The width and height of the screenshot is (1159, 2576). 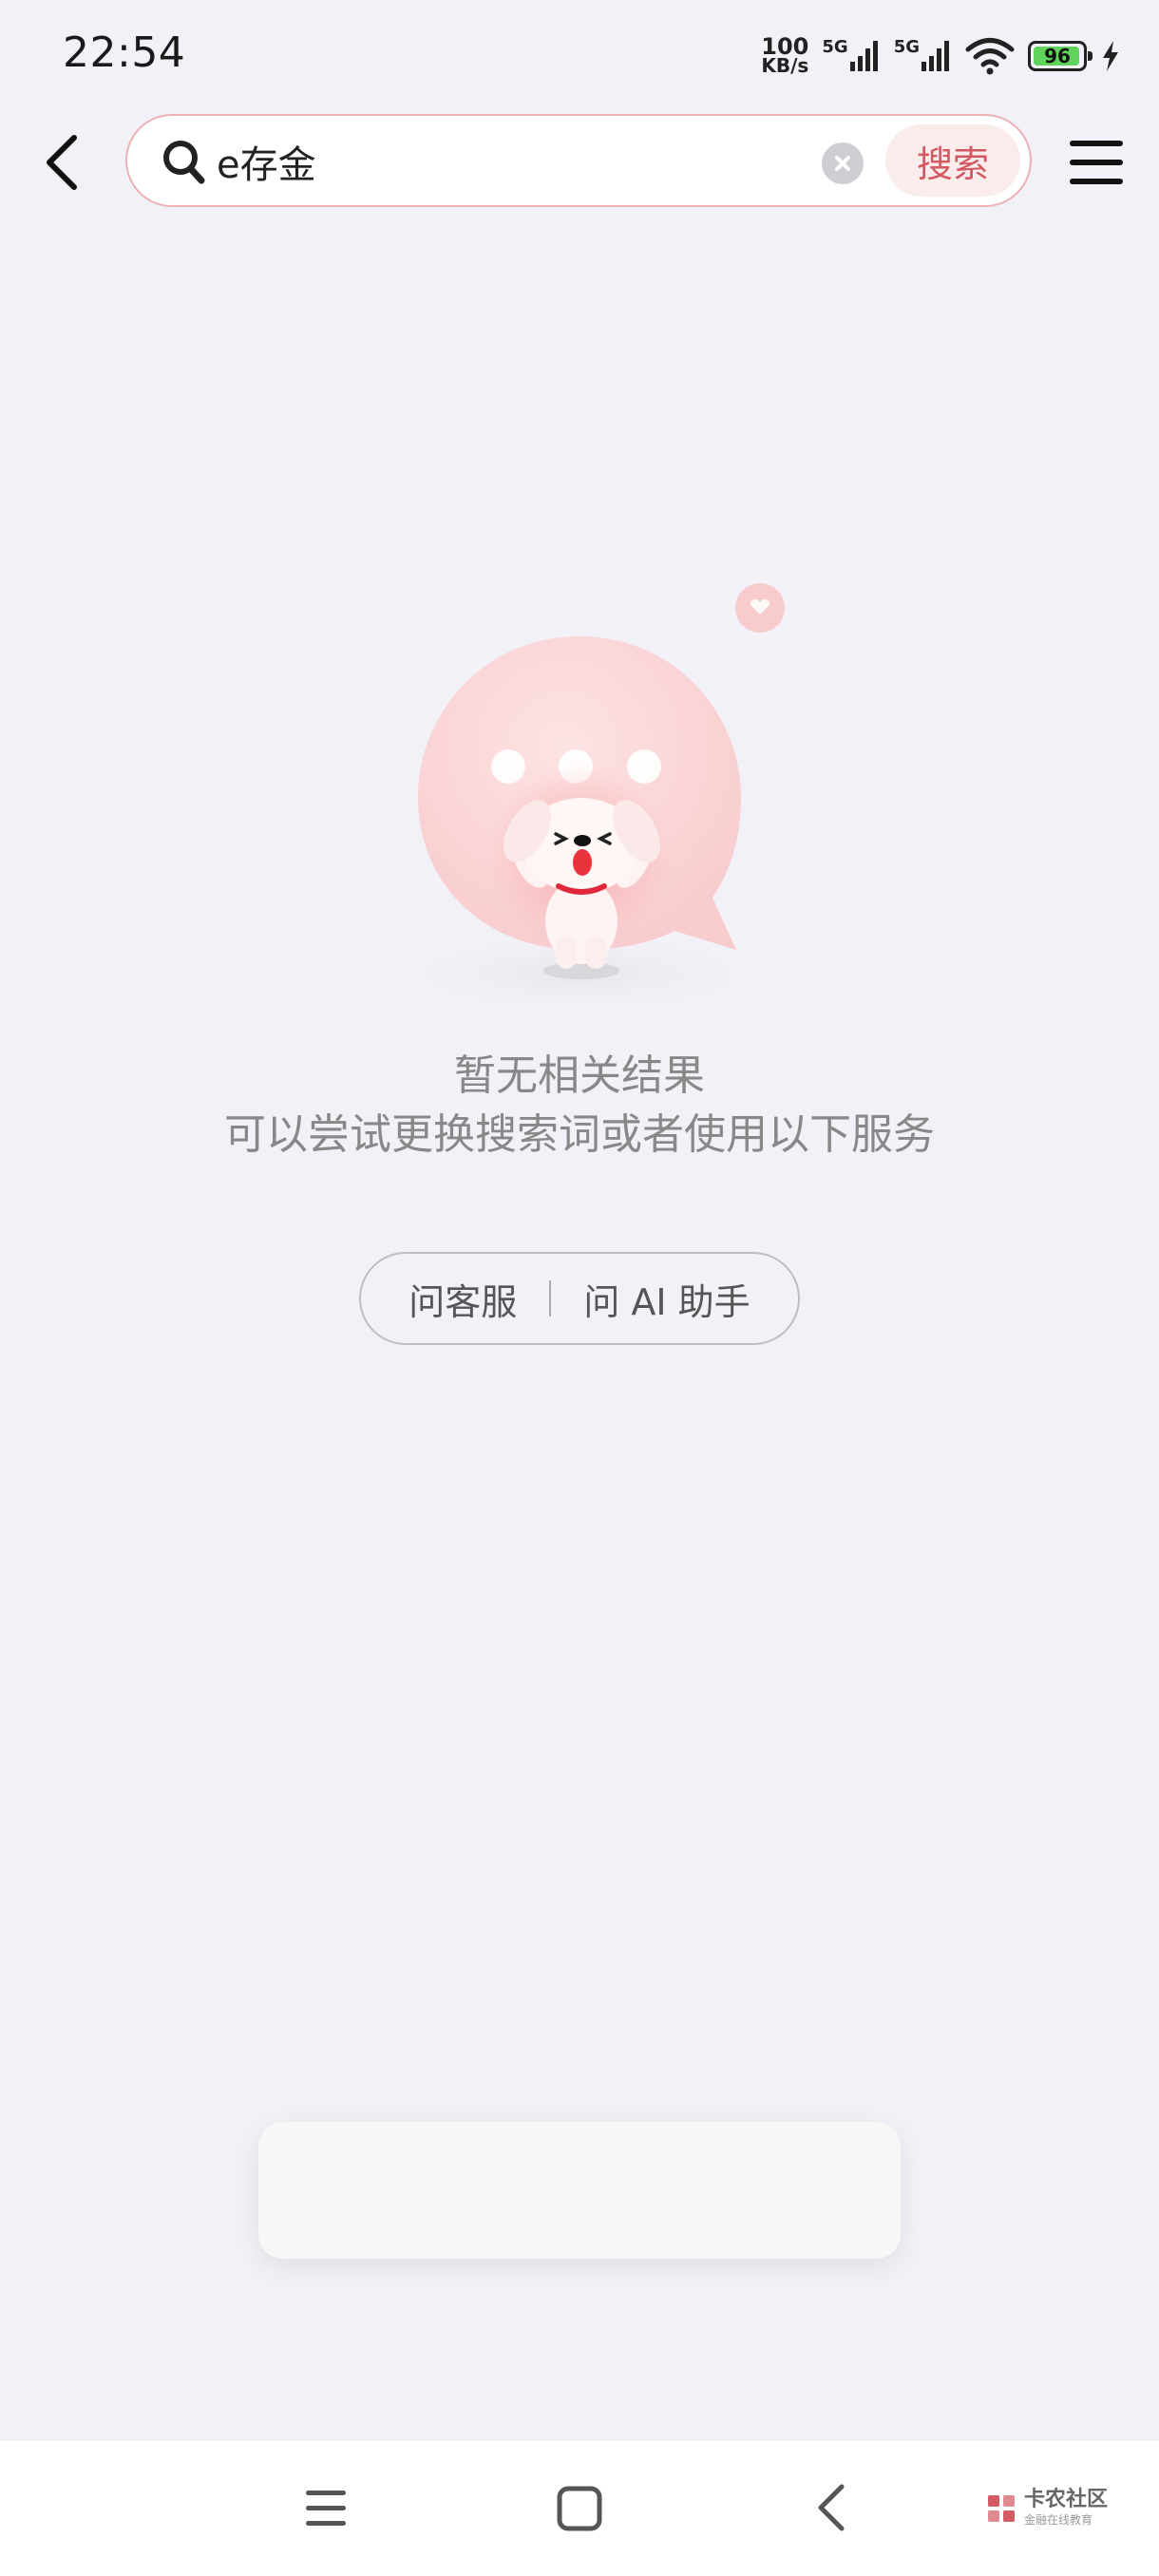 I want to click on empty-result-title: 暂无相关结果, so click(x=579, y=1075).